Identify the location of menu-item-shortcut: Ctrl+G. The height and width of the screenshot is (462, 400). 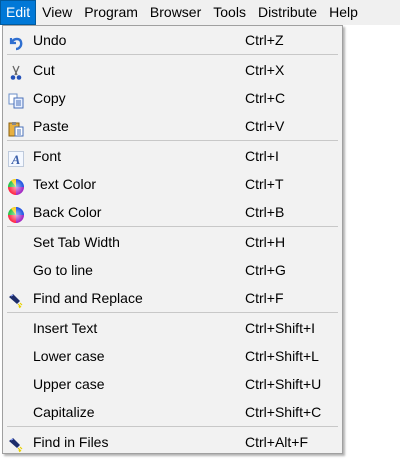
(265, 270).